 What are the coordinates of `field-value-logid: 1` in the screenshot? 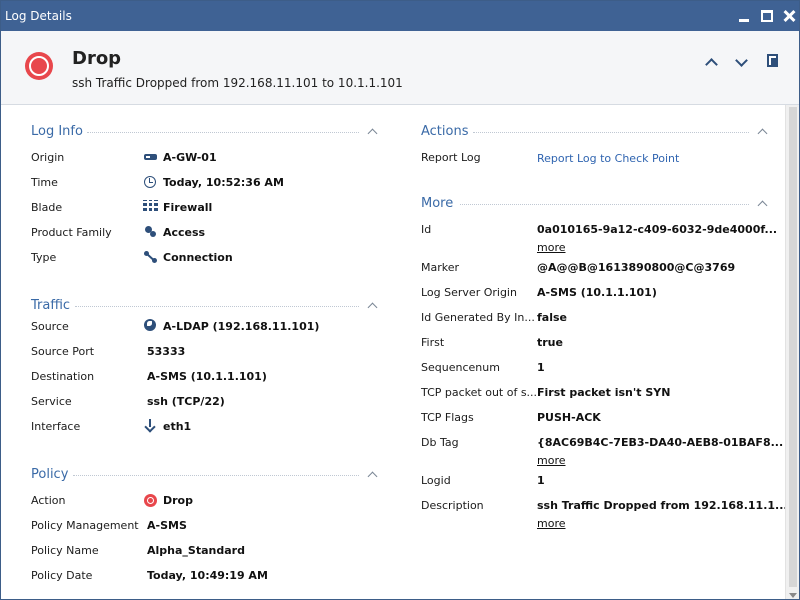 It's located at (541, 480).